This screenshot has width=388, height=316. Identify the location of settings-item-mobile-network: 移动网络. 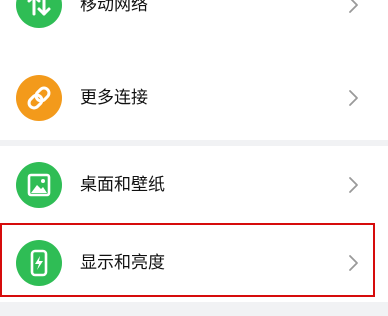
(194, 20).